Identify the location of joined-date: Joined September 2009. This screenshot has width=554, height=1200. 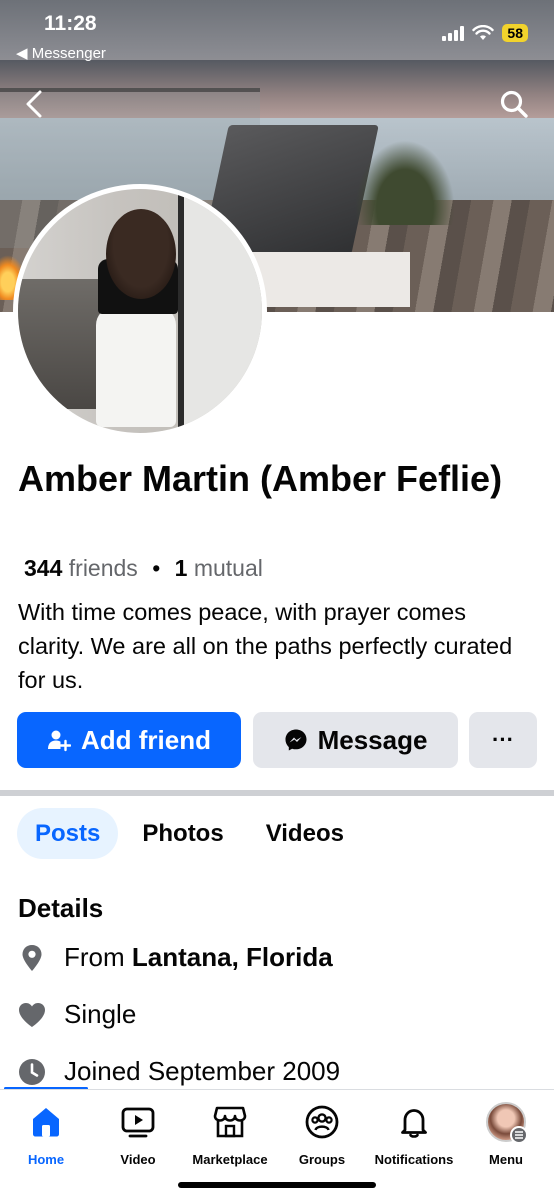
(202, 1071).